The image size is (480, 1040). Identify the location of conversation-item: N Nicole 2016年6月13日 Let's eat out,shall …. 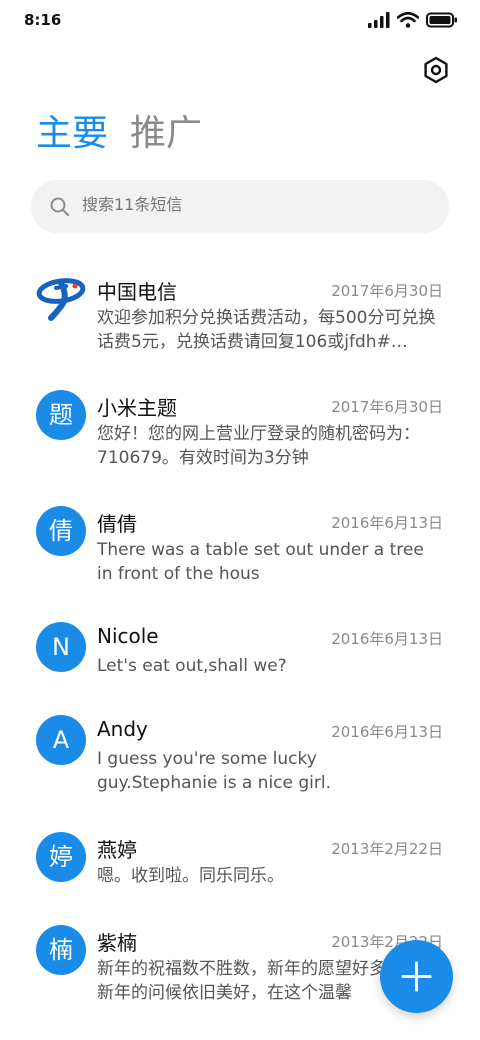
(240, 654).